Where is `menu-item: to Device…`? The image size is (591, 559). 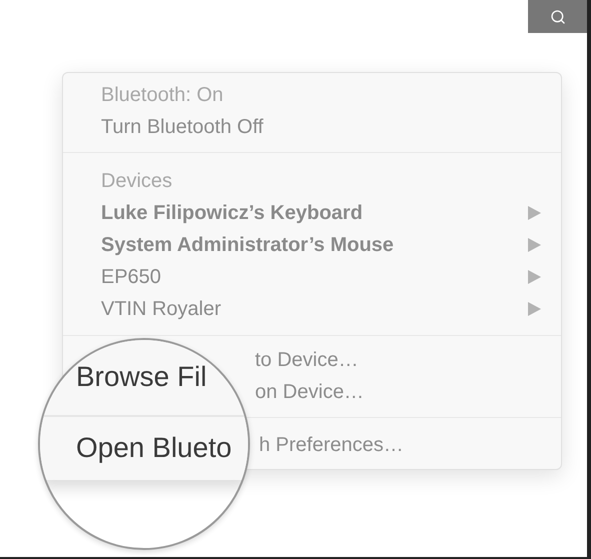 menu-item: to Device… is located at coordinates (306, 360).